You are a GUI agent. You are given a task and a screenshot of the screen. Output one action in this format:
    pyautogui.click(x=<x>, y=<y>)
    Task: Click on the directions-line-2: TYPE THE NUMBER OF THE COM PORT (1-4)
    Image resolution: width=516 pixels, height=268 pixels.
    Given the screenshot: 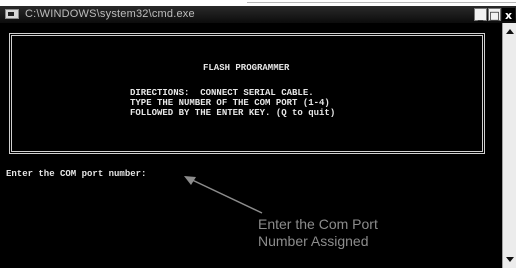 What is the action you would take?
    pyautogui.click(x=230, y=103)
    